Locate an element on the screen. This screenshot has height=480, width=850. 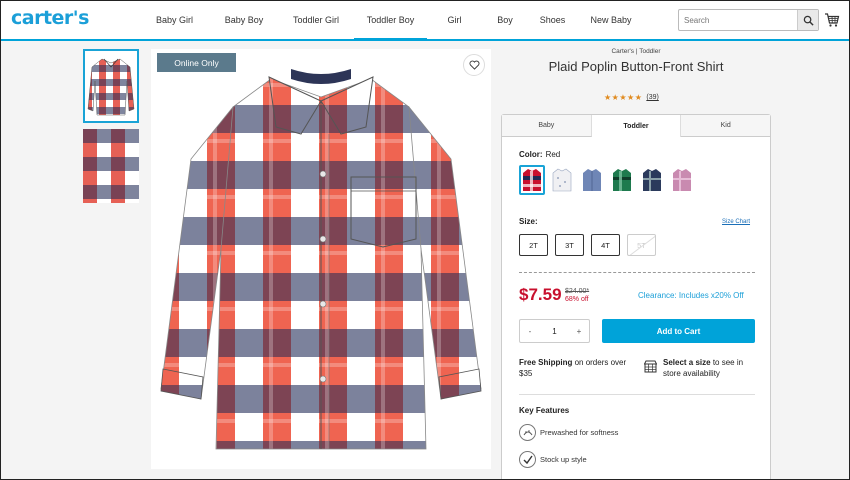
thumbnail-front is located at coordinates (111, 86).